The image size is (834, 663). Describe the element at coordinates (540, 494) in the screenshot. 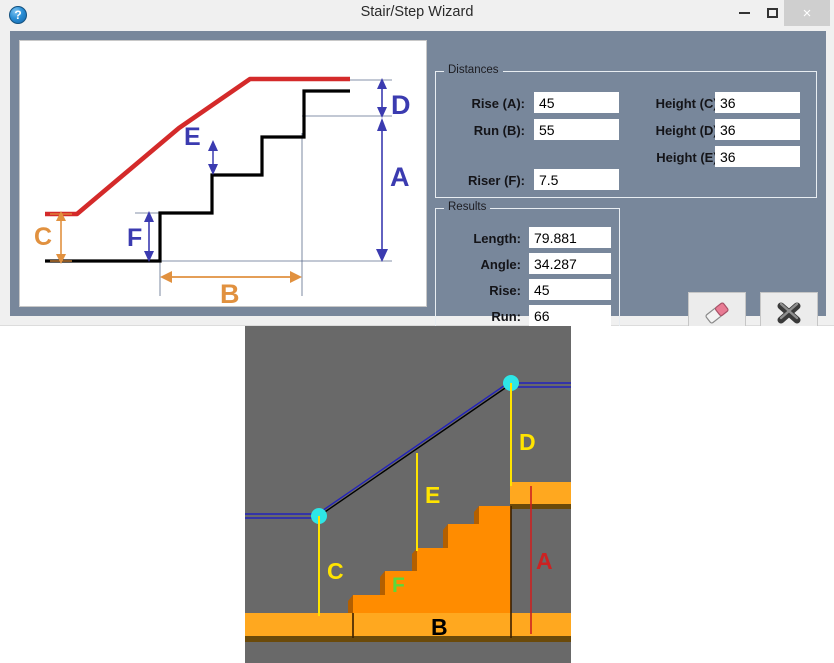

I see `upper-landing` at that location.